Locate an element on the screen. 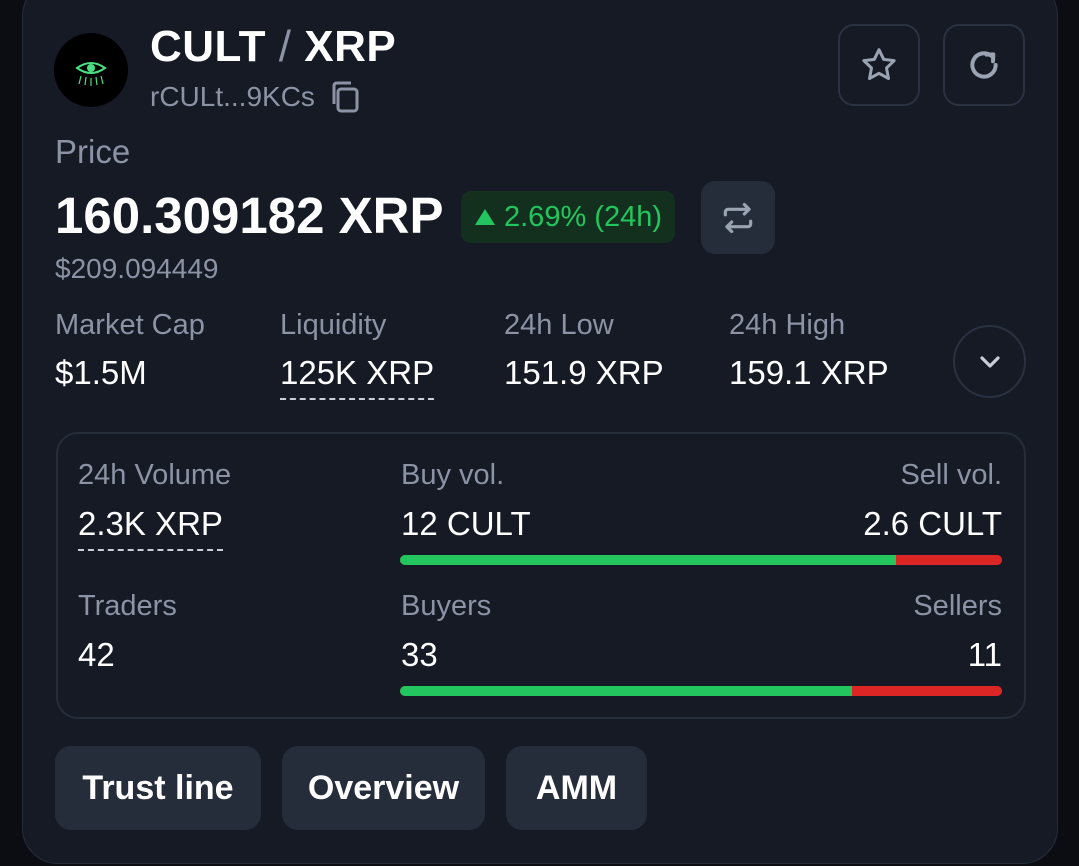  expand-stats-button is located at coordinates (989, 361).